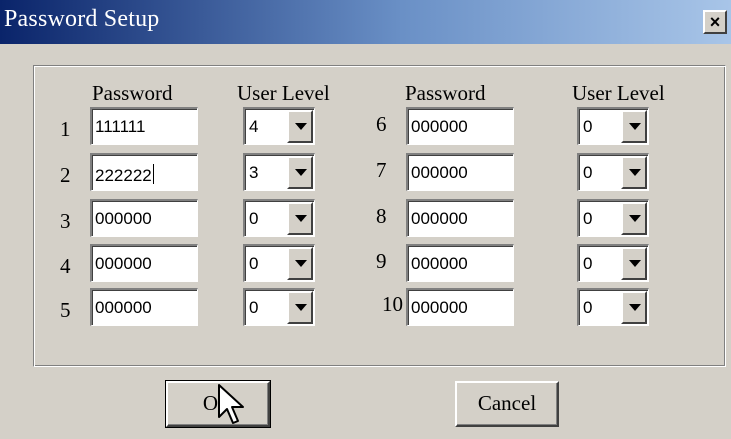 This screenshot has width=731, height=439. I want to click on row-number: 5, so click(65, 310).